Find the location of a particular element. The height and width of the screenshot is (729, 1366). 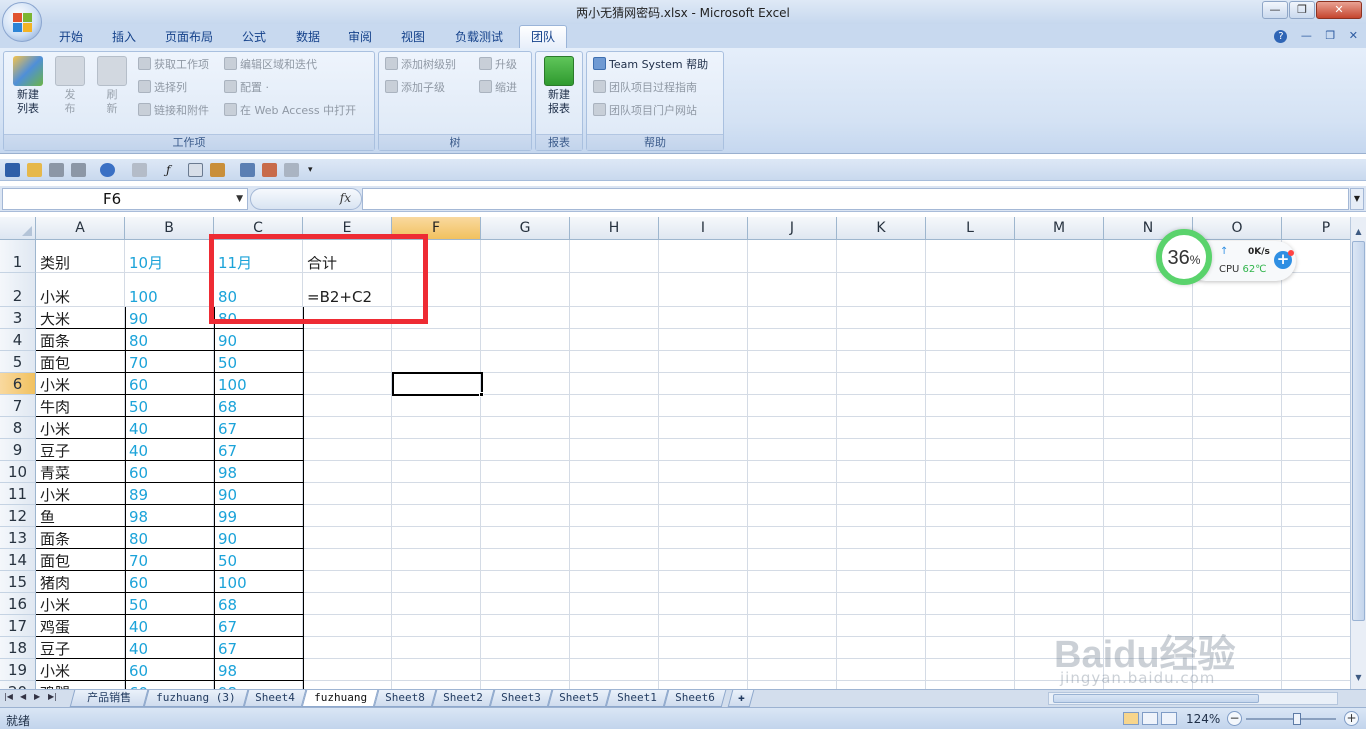

row-header-7: 7 is located at coordinates (18, 406).